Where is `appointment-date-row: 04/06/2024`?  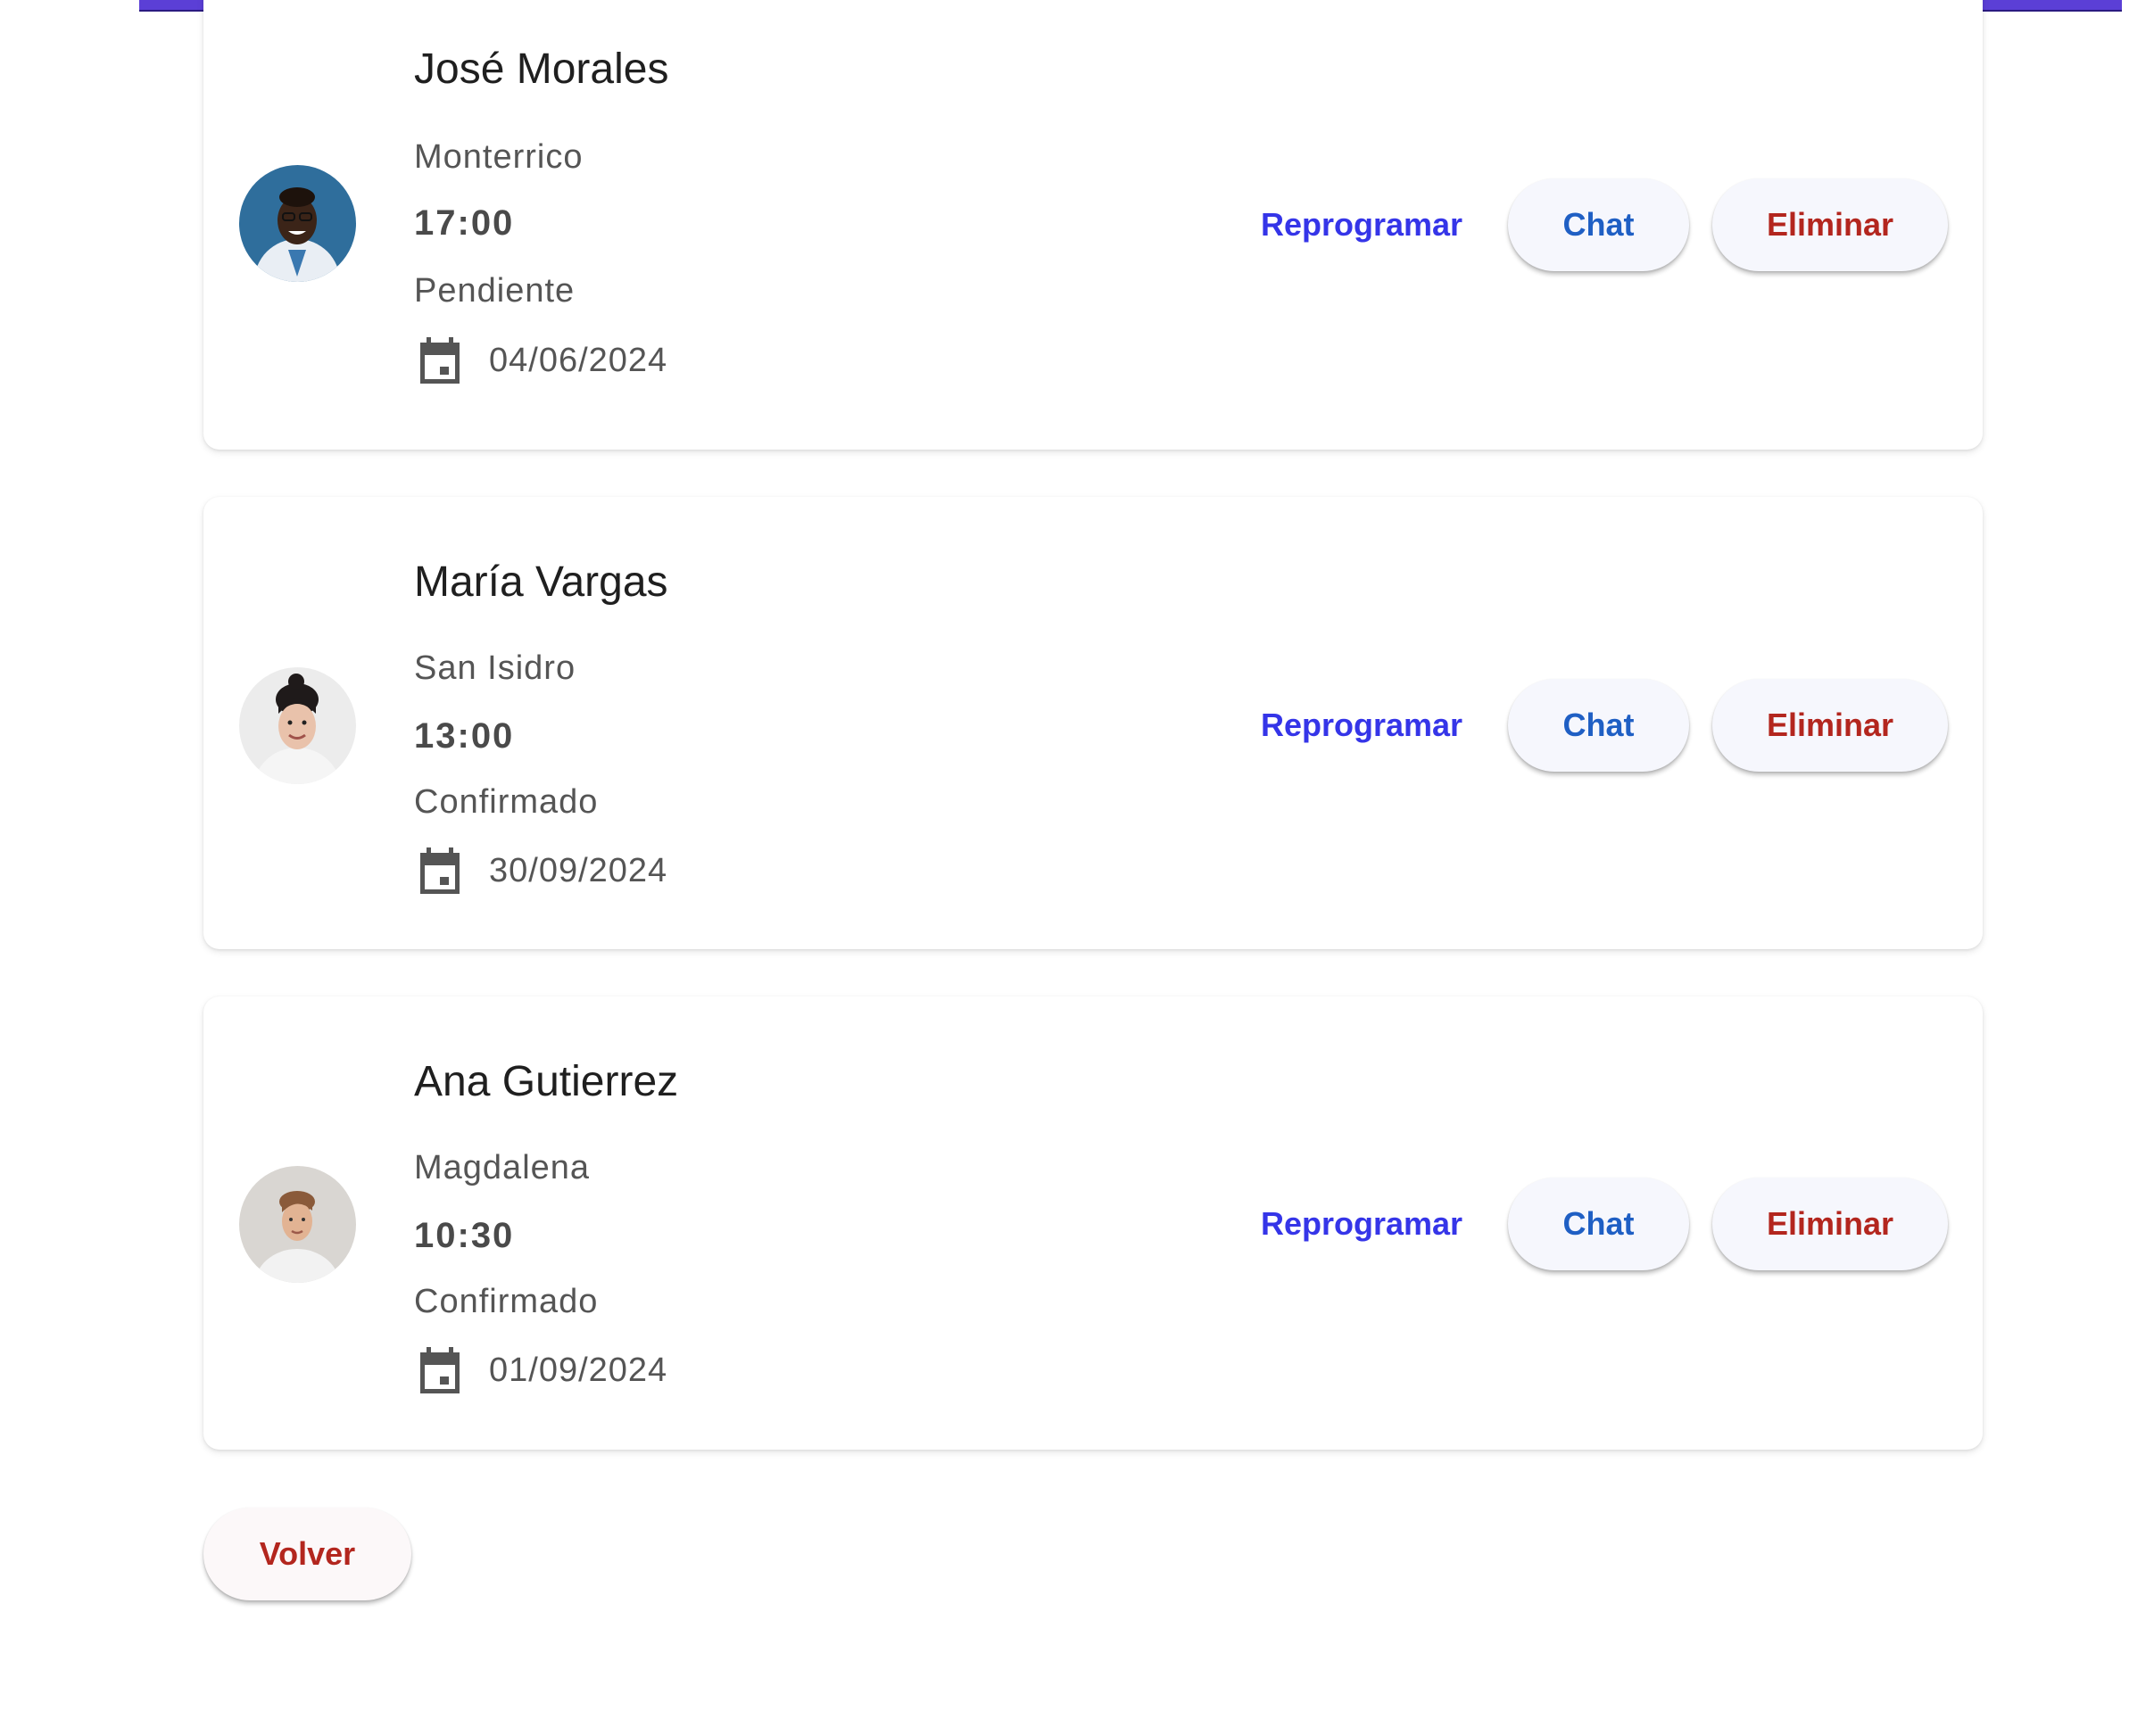
appointment-date-row: 04/06/2024 is located at coordinates (541, 360).